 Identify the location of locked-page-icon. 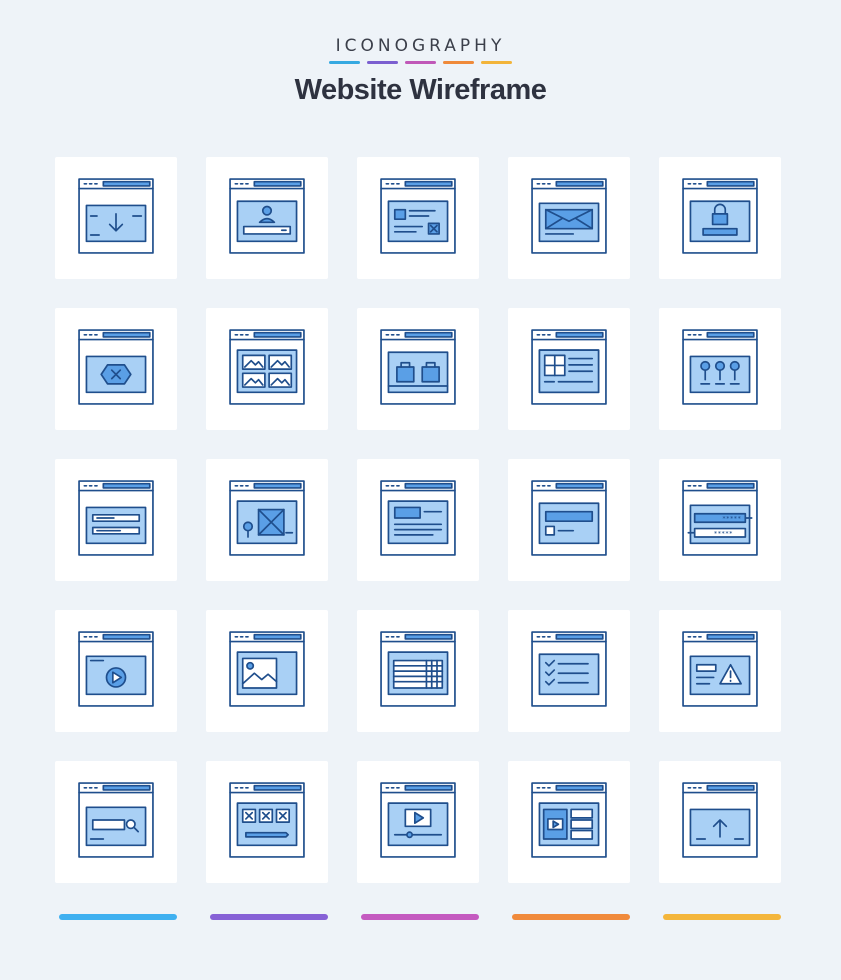
(720, 218).